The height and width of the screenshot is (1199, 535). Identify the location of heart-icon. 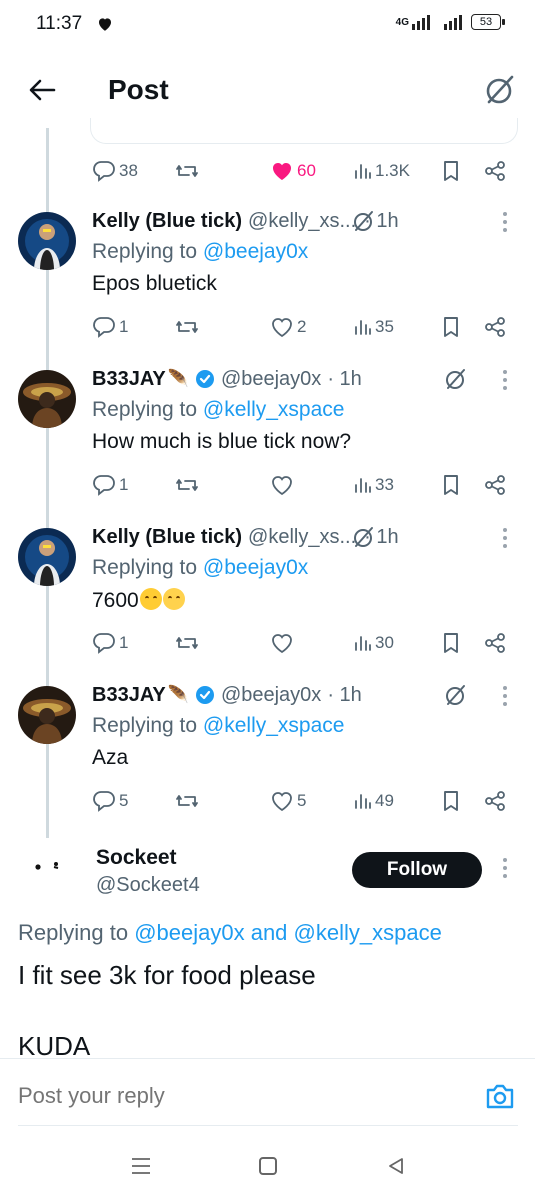
(282, 644).